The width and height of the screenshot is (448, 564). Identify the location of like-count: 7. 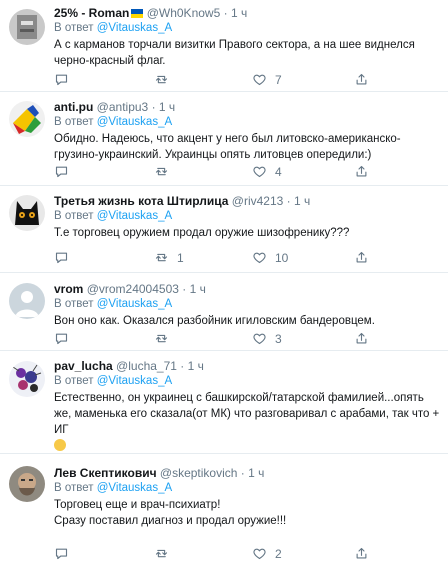
(278, 79).